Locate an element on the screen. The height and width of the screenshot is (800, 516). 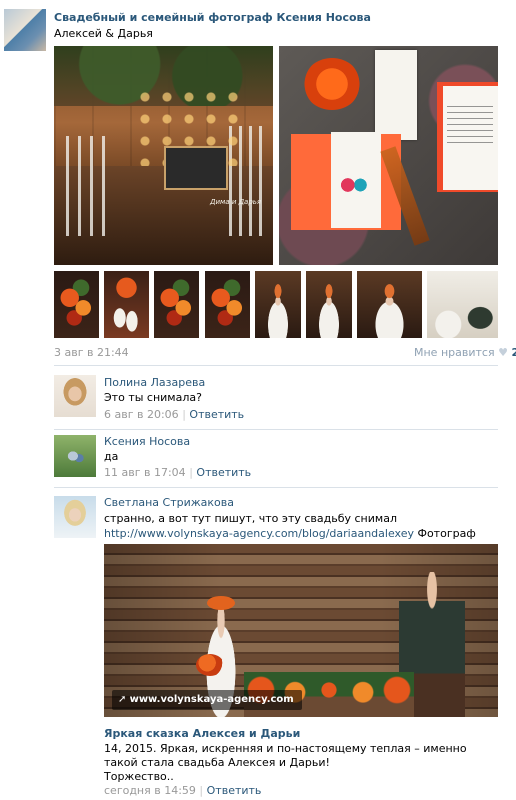
post-text: Алексей & Дарья is located at coordinates (103, 33).